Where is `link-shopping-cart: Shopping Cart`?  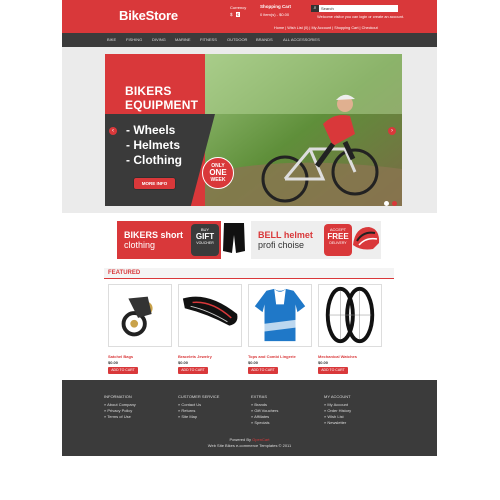
link-shopping-cart: Shopping Cart is located at coordinates (346, 28).